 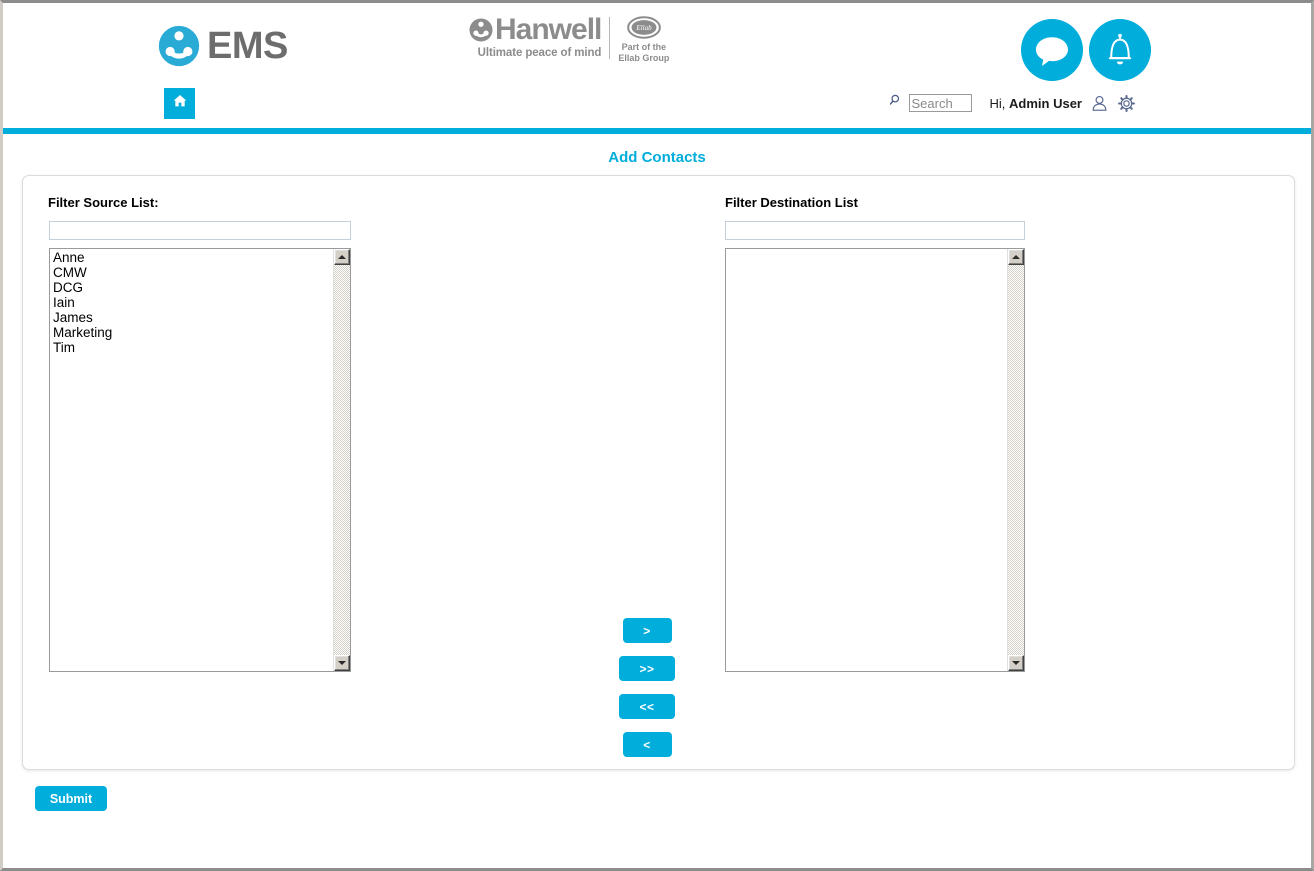 I want to click on search-input, so click(x=940, y=103).